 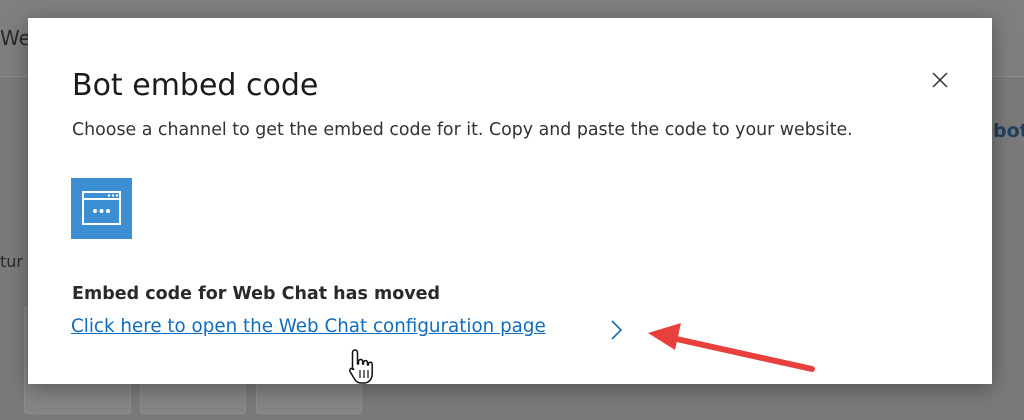 I want to click on background-link-fragment: bot, so click(x=1008, y=131).